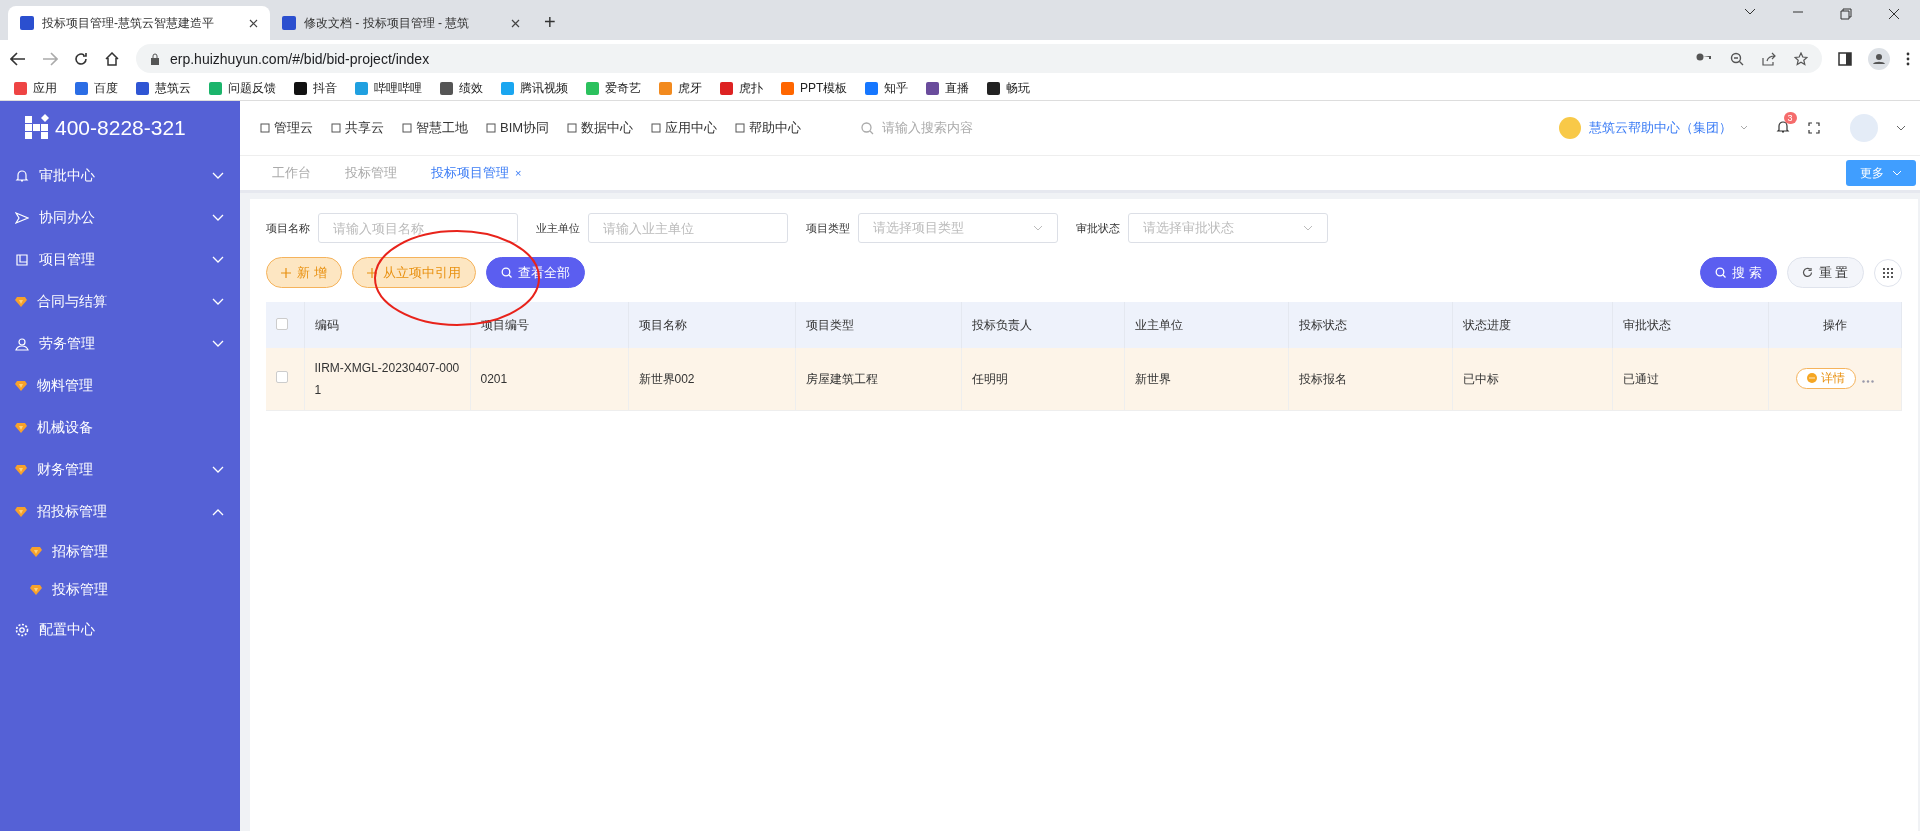 Image resolution: width=1920 pixels, height=831 pixels. Describe the element at coordinates (22, 260) in the screenshot. I see `book-icon` at that location.